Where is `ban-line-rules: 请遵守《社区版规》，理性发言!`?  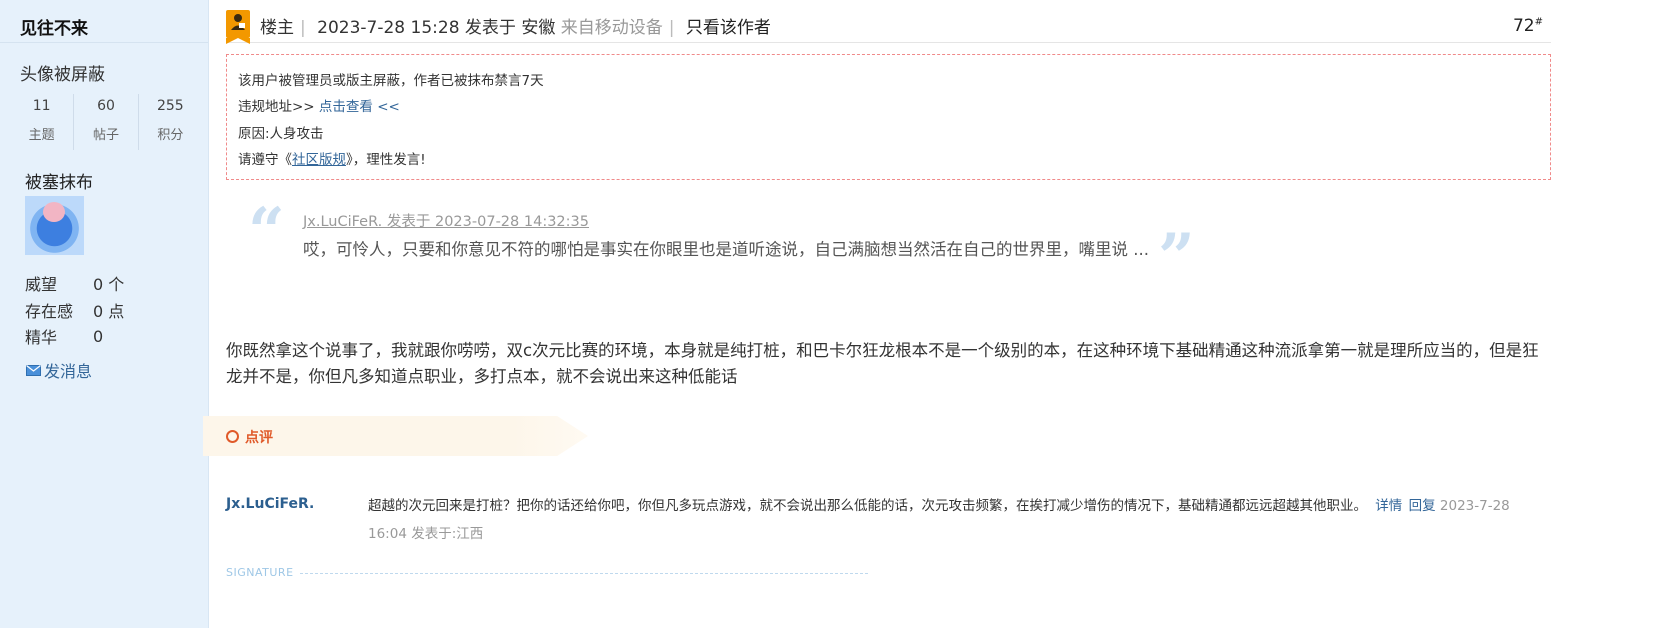
ban-line-rules: 请遵守《社区版规》，理性发言! is located at coordinates (332, 158).